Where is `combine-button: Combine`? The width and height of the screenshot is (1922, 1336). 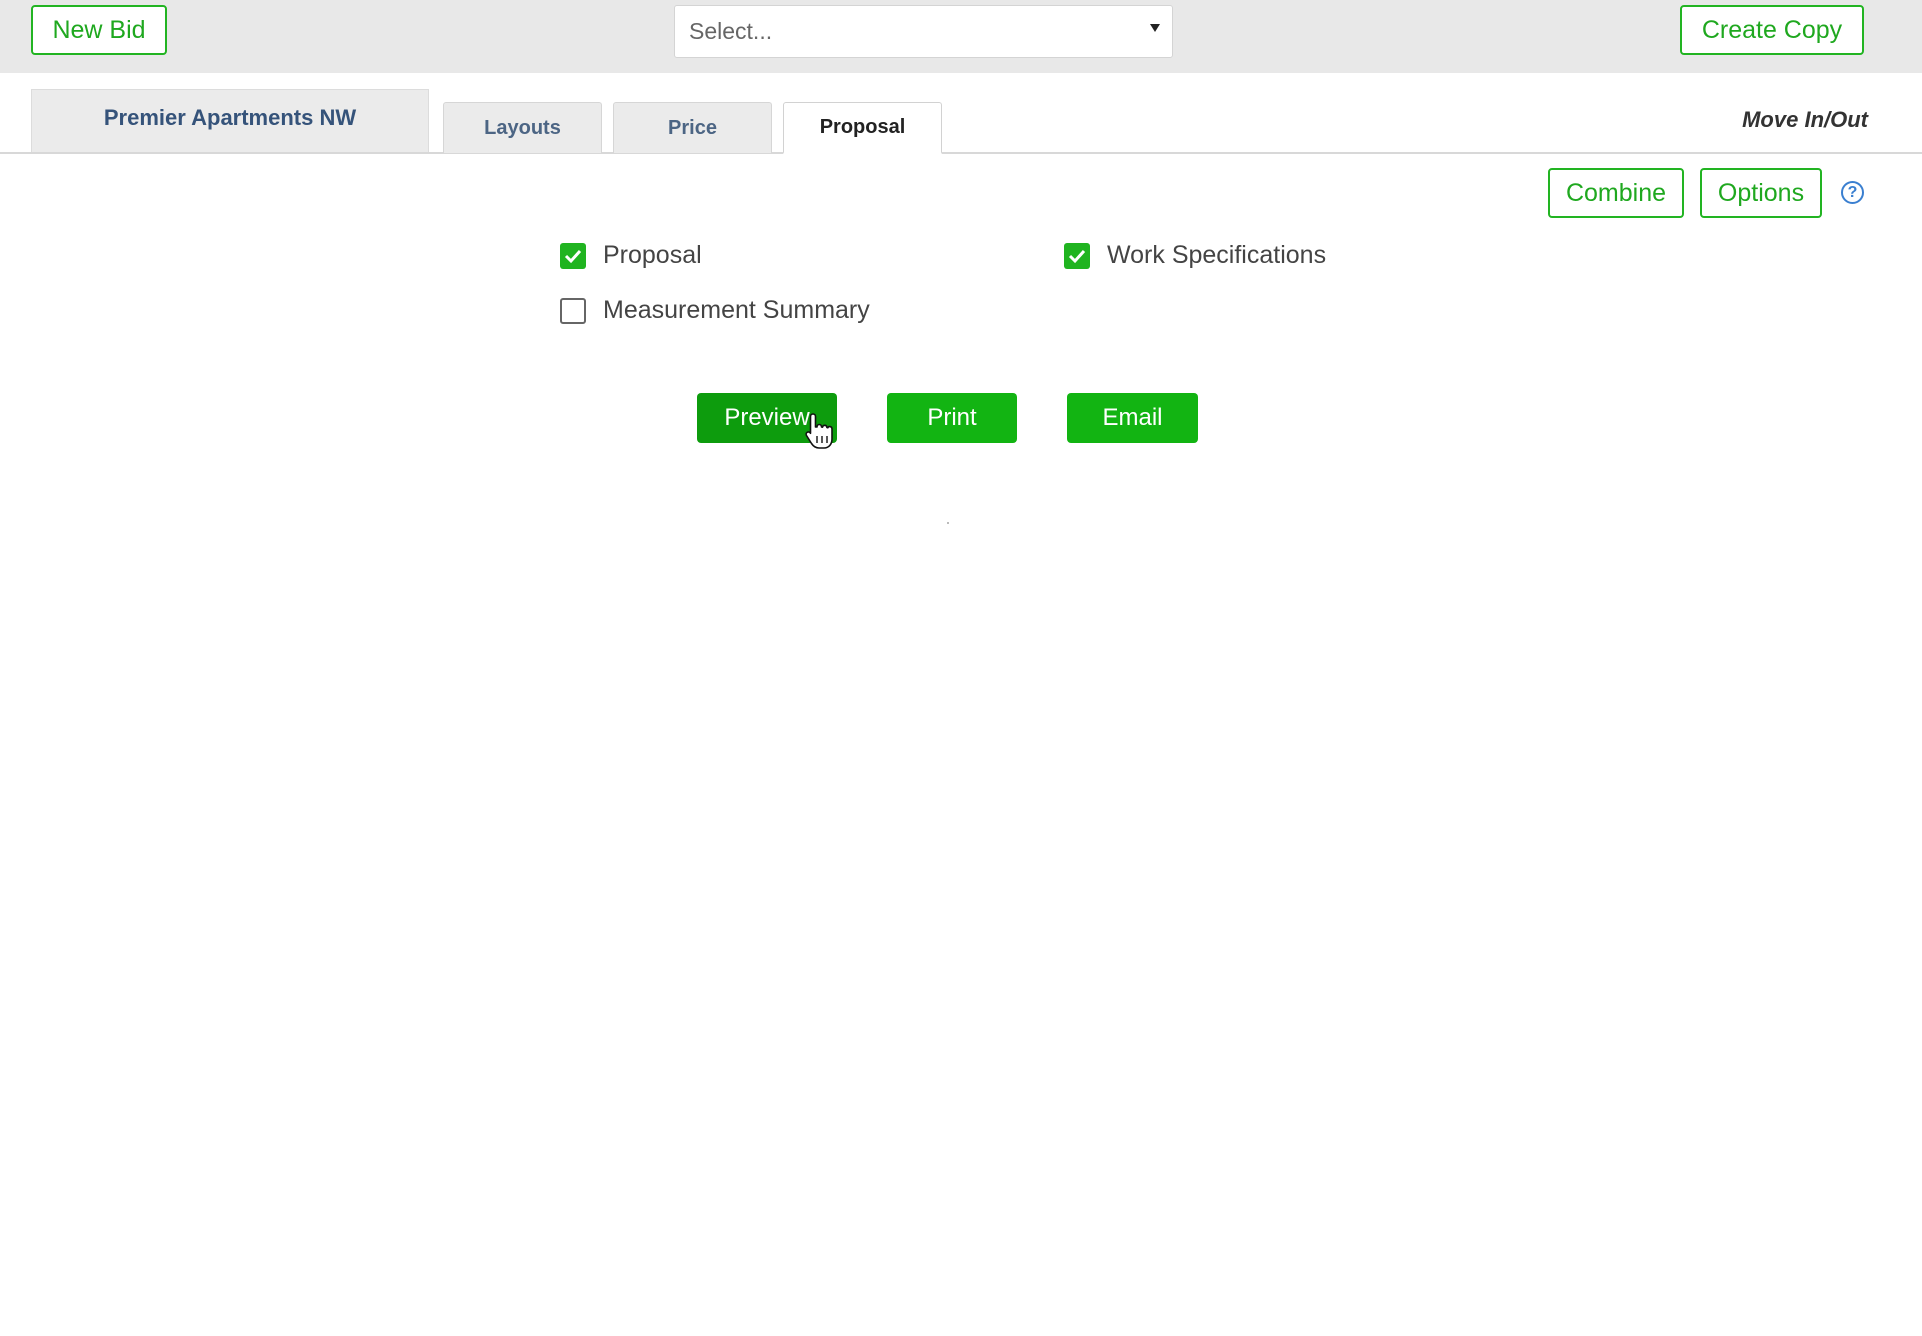
combine-button: Combine is located at coordinates (1616, 193).